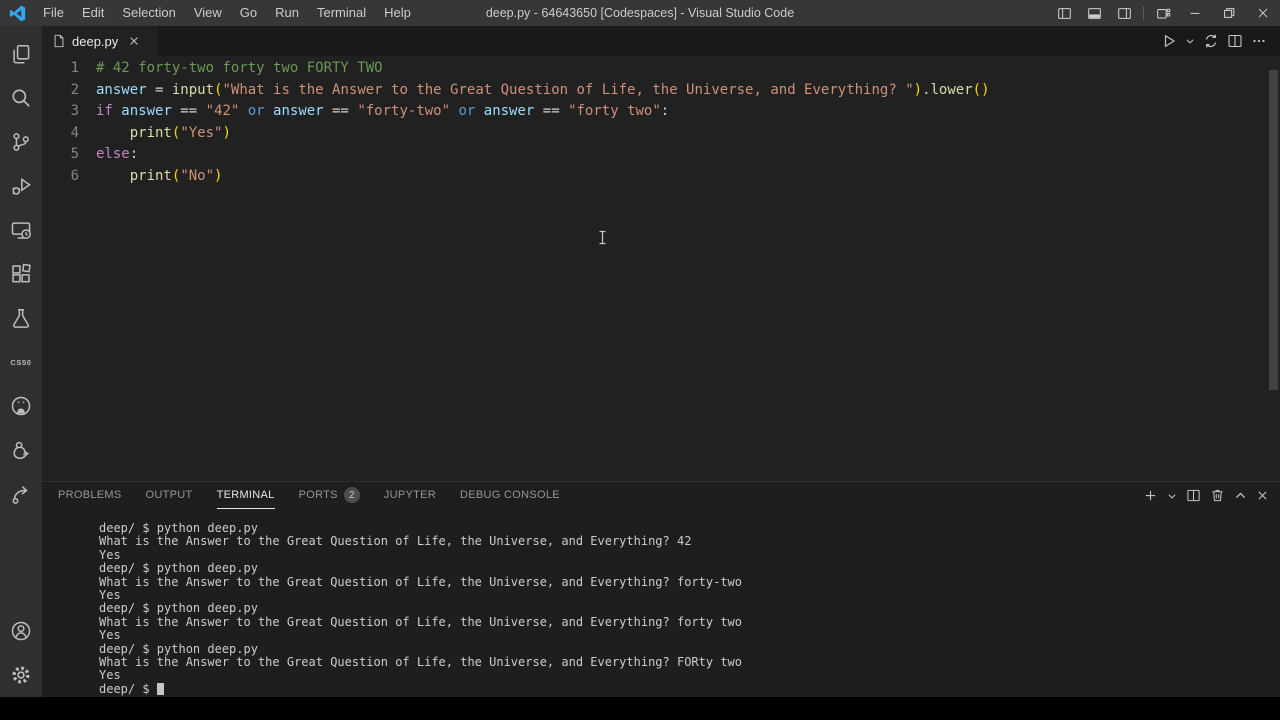 Image resolution: width=1280 pixels, height=720 pixels. What do you see at coordinates (661, 69) in the screenshot?
I see `code-line: 1 # 42 forty-two forty two FORTY TWO` at bounding box center [661, 69].